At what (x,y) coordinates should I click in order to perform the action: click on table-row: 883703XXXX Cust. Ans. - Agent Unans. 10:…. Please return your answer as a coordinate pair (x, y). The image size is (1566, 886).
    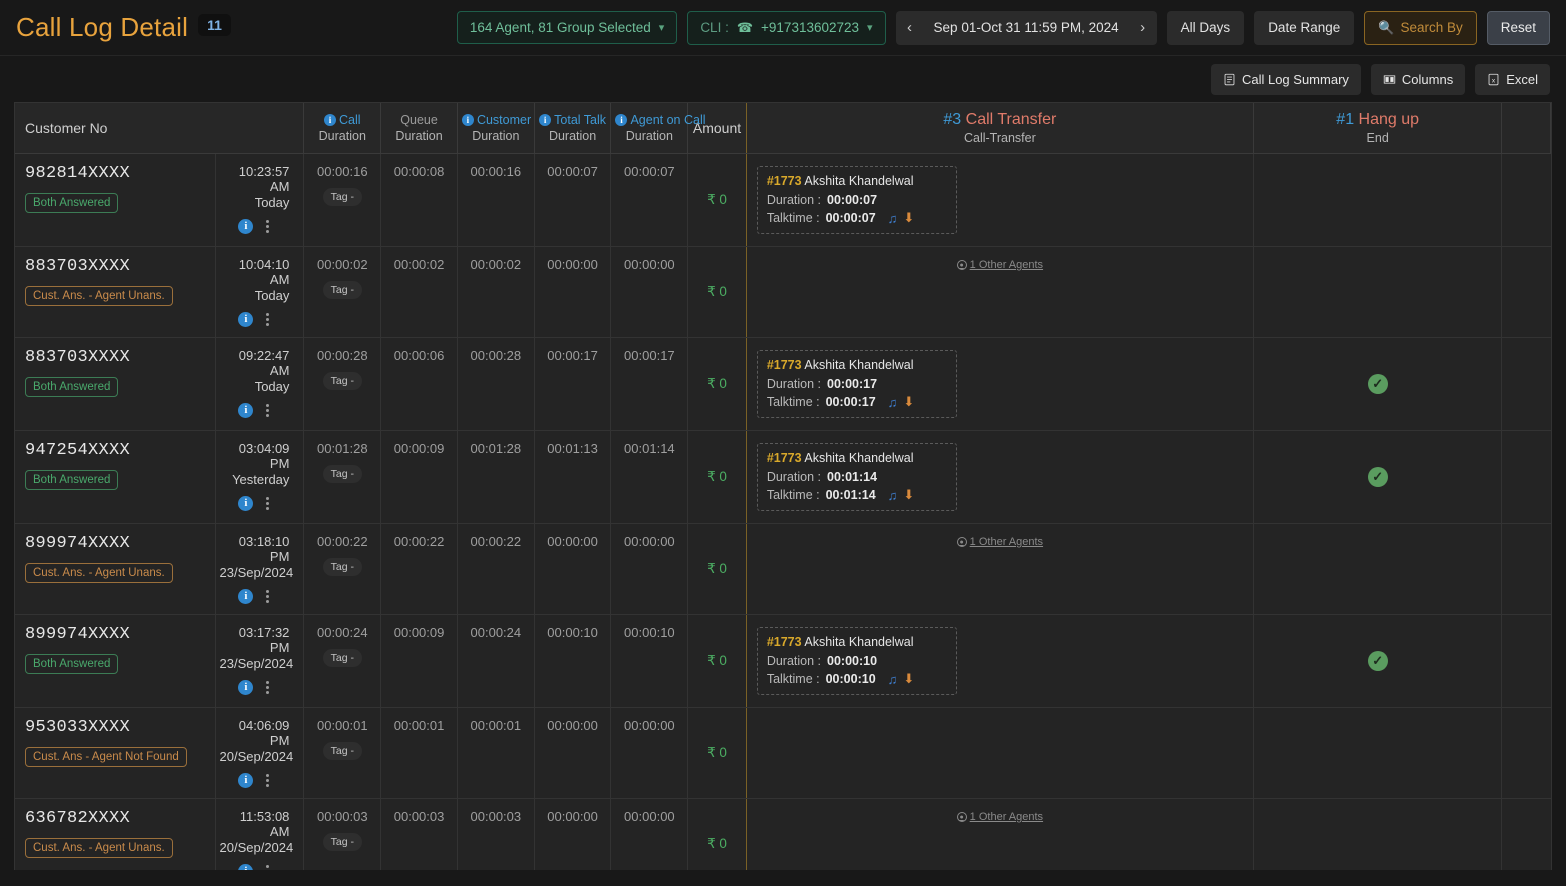
    Looking at the image, I should click on (783, 292).